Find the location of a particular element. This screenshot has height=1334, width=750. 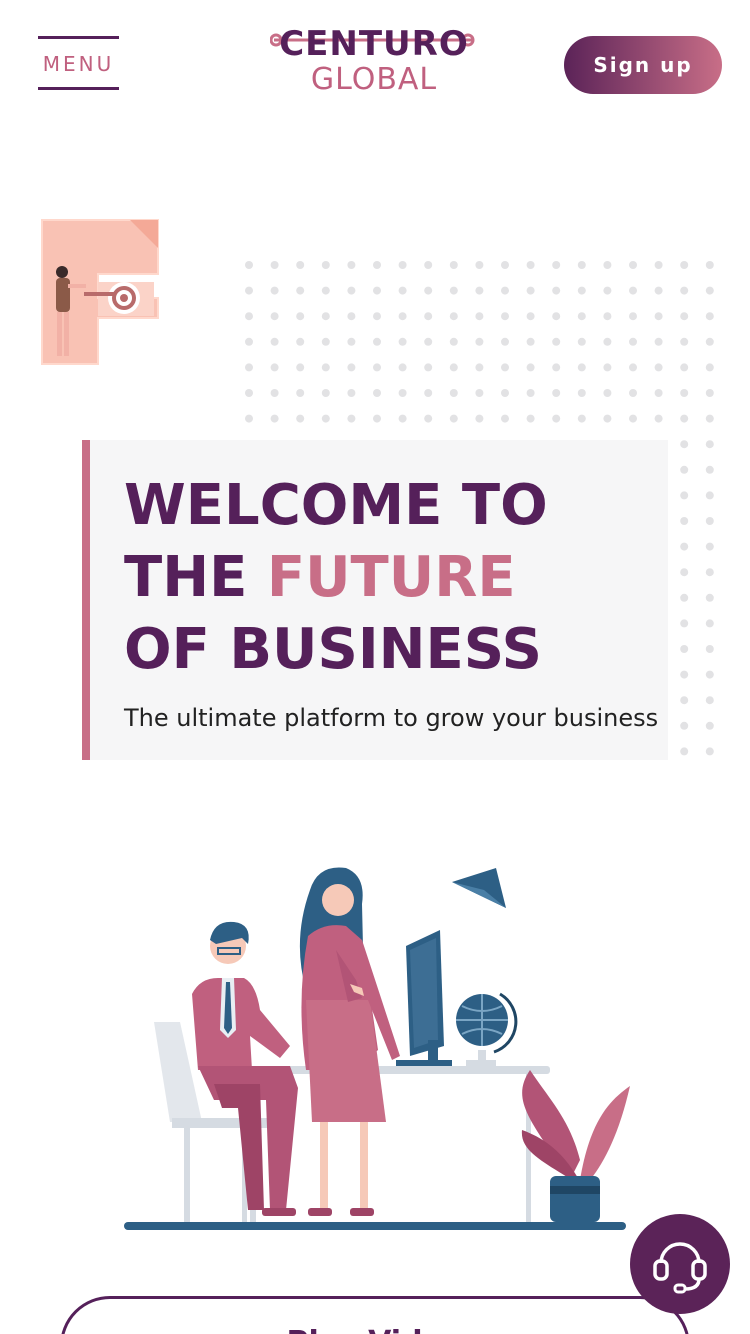

logo-text-centuro: CENTURO is located at coordinates (374, 44).